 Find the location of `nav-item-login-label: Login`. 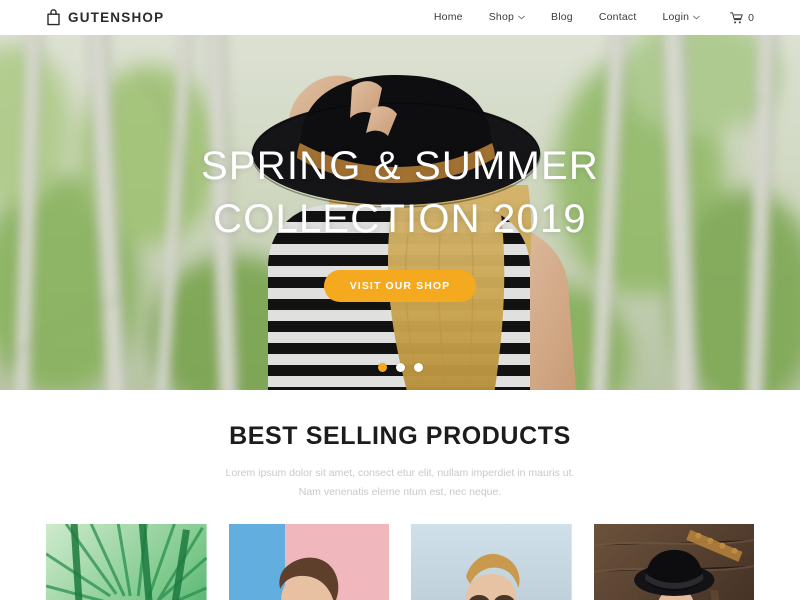

nav-item-login-label: Login is located at coordinates (676, 17).